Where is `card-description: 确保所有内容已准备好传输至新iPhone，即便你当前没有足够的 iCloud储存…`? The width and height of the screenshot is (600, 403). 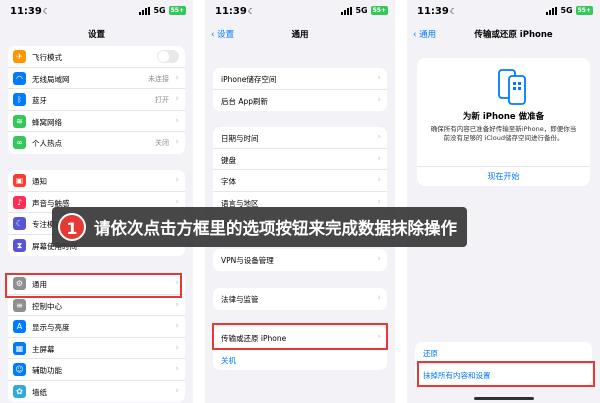 card-description: 确保所有内容已准备好传输至新iPhone，即便你当前没有足够的 iCloud储存… is located at coordinates (503, 133).